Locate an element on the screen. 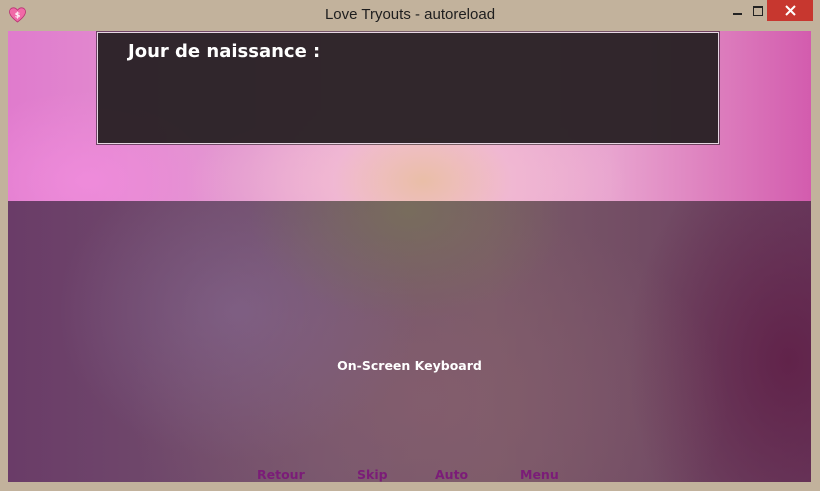 This screenshot has width=820, height=491. on-screen-keyboard-button: On-Screen Keyboard is located at coordinates (409, 365).